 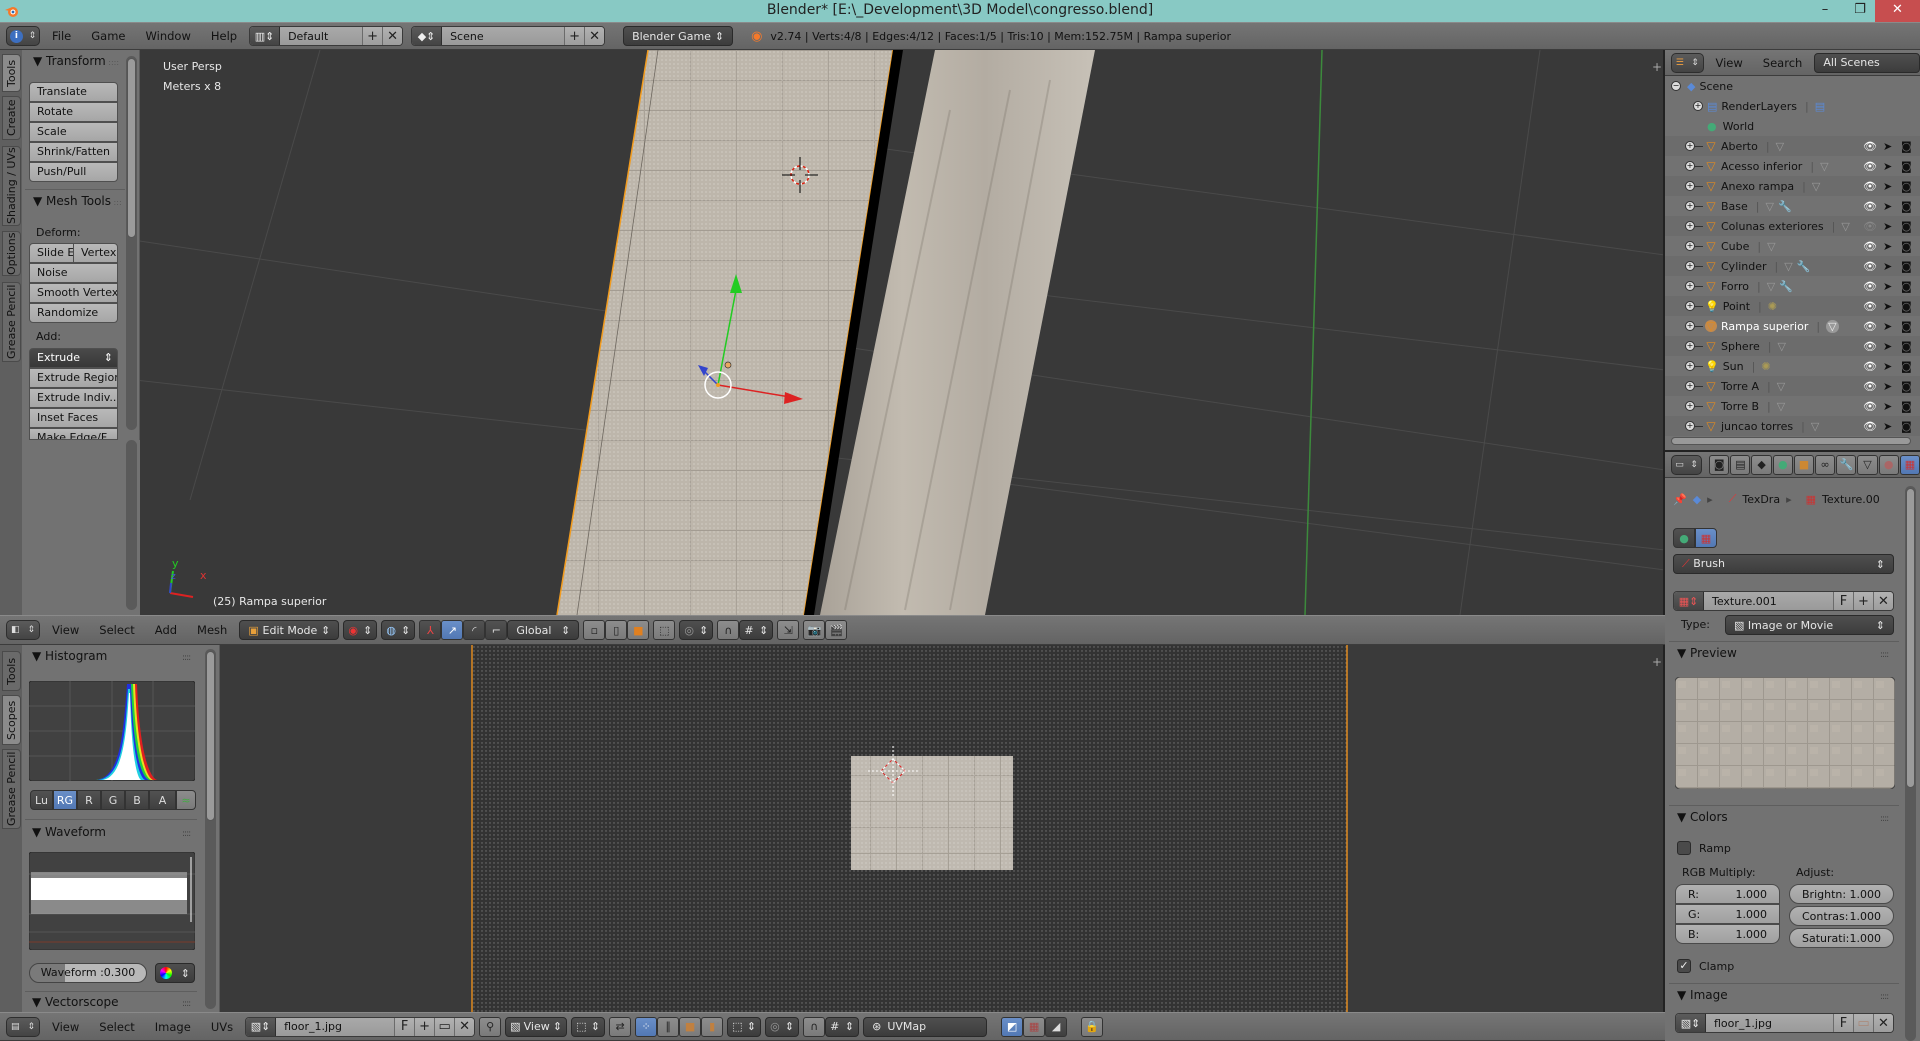 What do you see at coordinates (1846, 464) in the screenshot?
I see `context-modifiers-tab: 🔧` at bounding box center [1846, 464].